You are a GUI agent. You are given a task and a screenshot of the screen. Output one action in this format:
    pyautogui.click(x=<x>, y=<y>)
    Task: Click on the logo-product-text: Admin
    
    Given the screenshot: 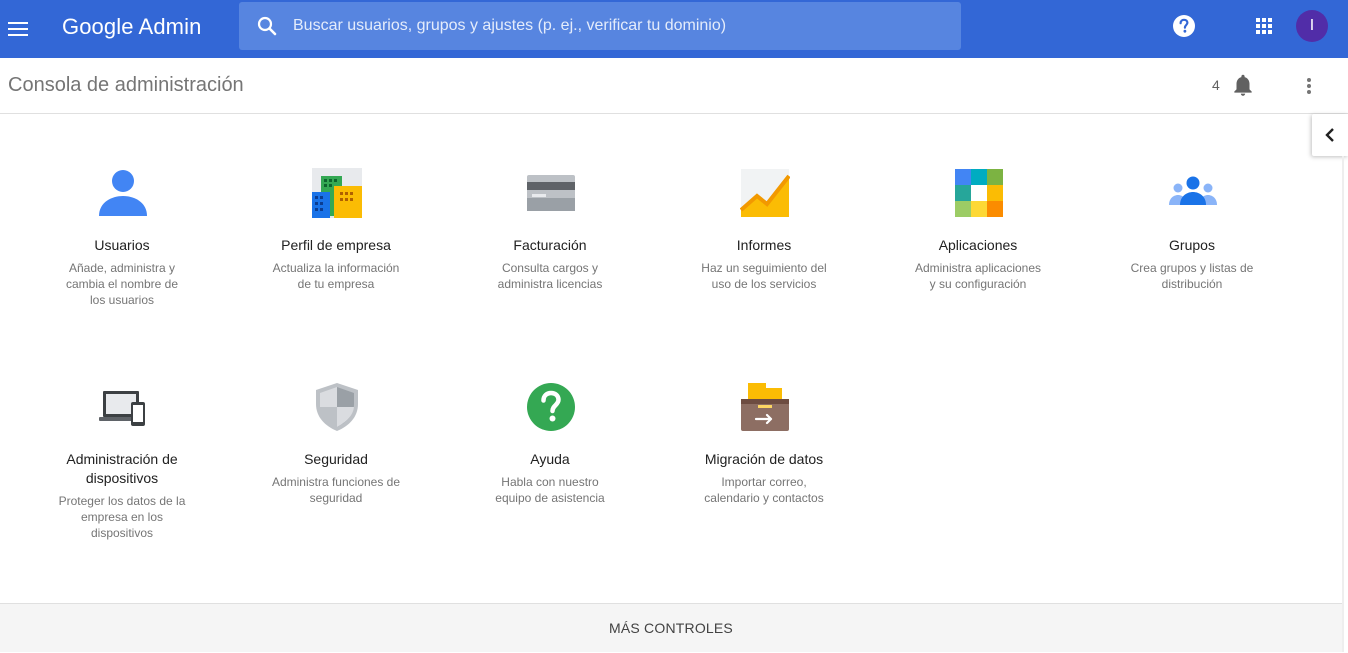 What is the action you would take?
    pyautogui.click(x=170, y=26)
    